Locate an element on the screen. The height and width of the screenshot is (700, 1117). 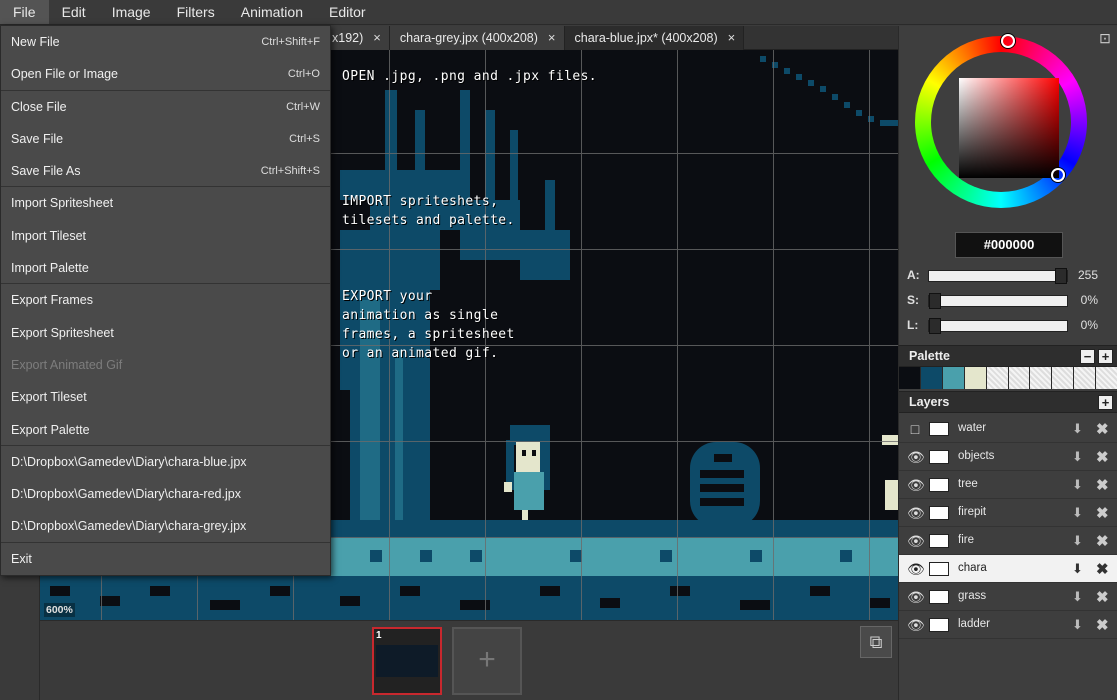
menu-image: Image is located at coordinates (131, 12).